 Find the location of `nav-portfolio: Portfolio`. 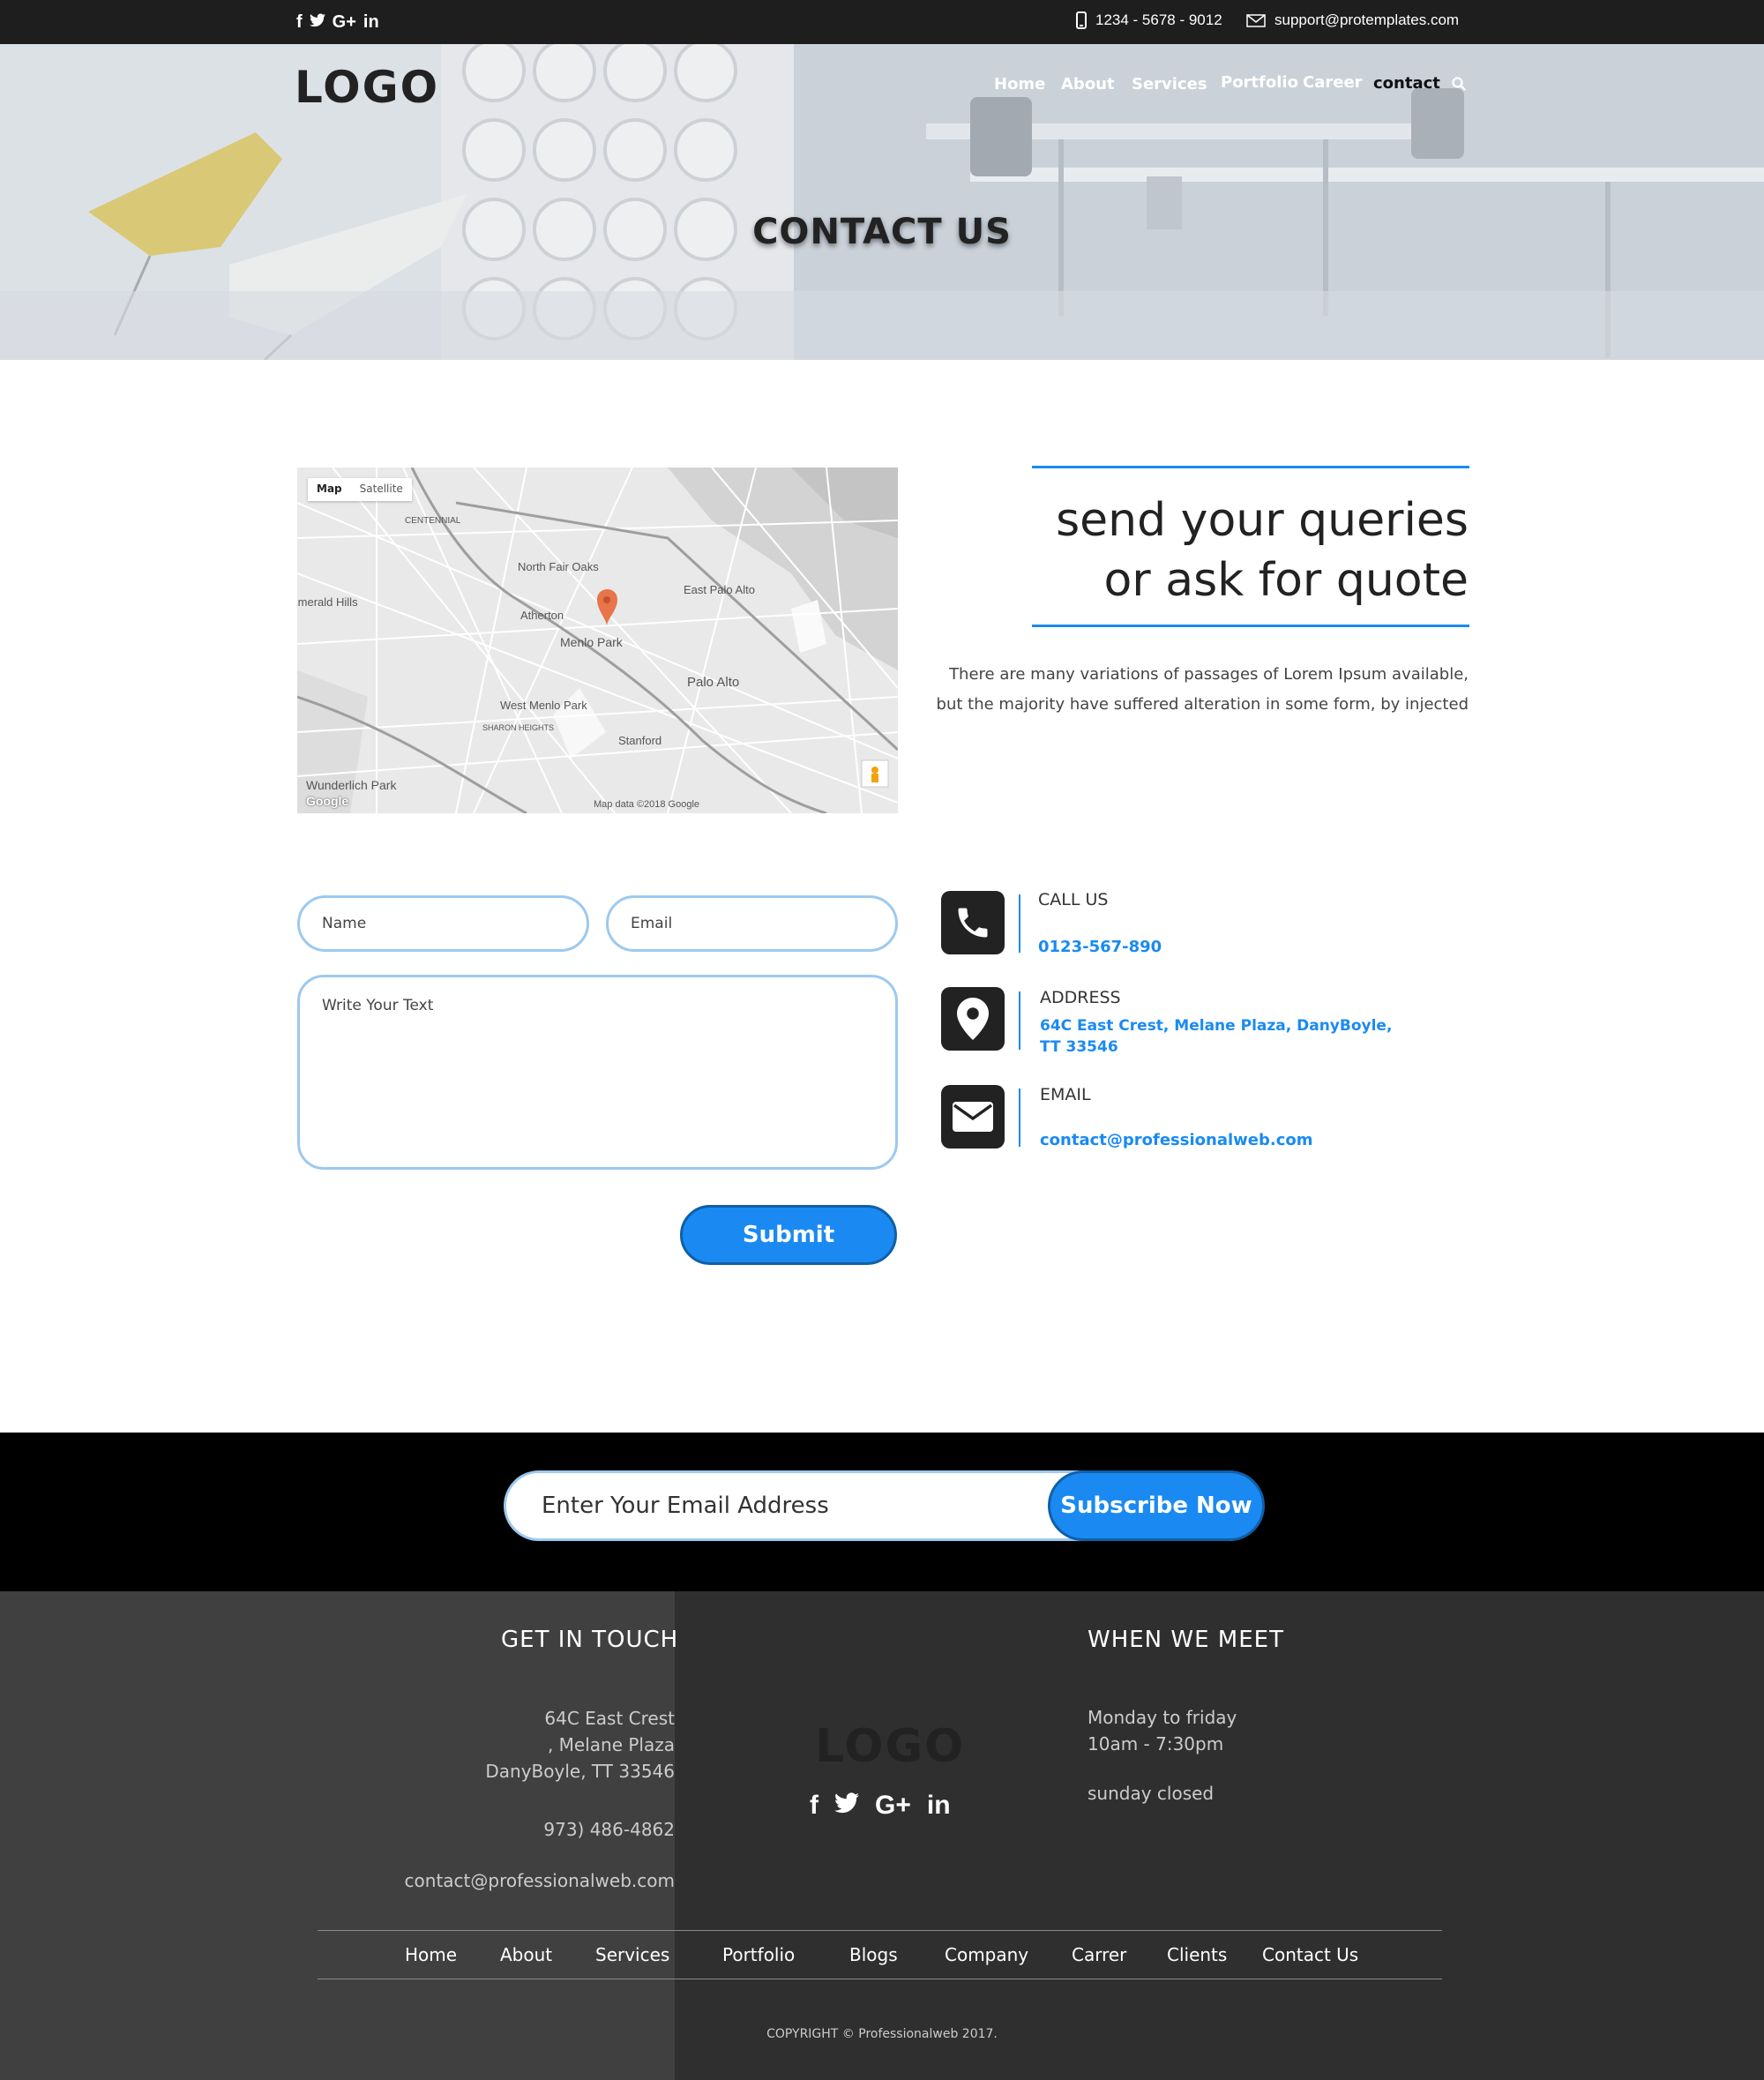

nav-portfolio: Portfolio is located at coordinates (1259, 82).